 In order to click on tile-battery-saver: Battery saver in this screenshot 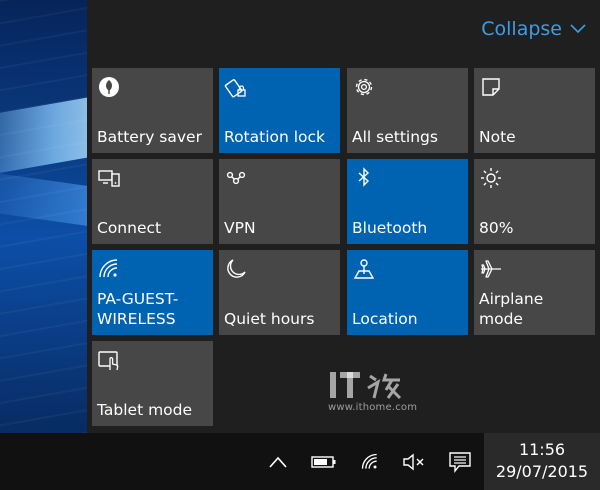, I will do `click(152, 110)`.